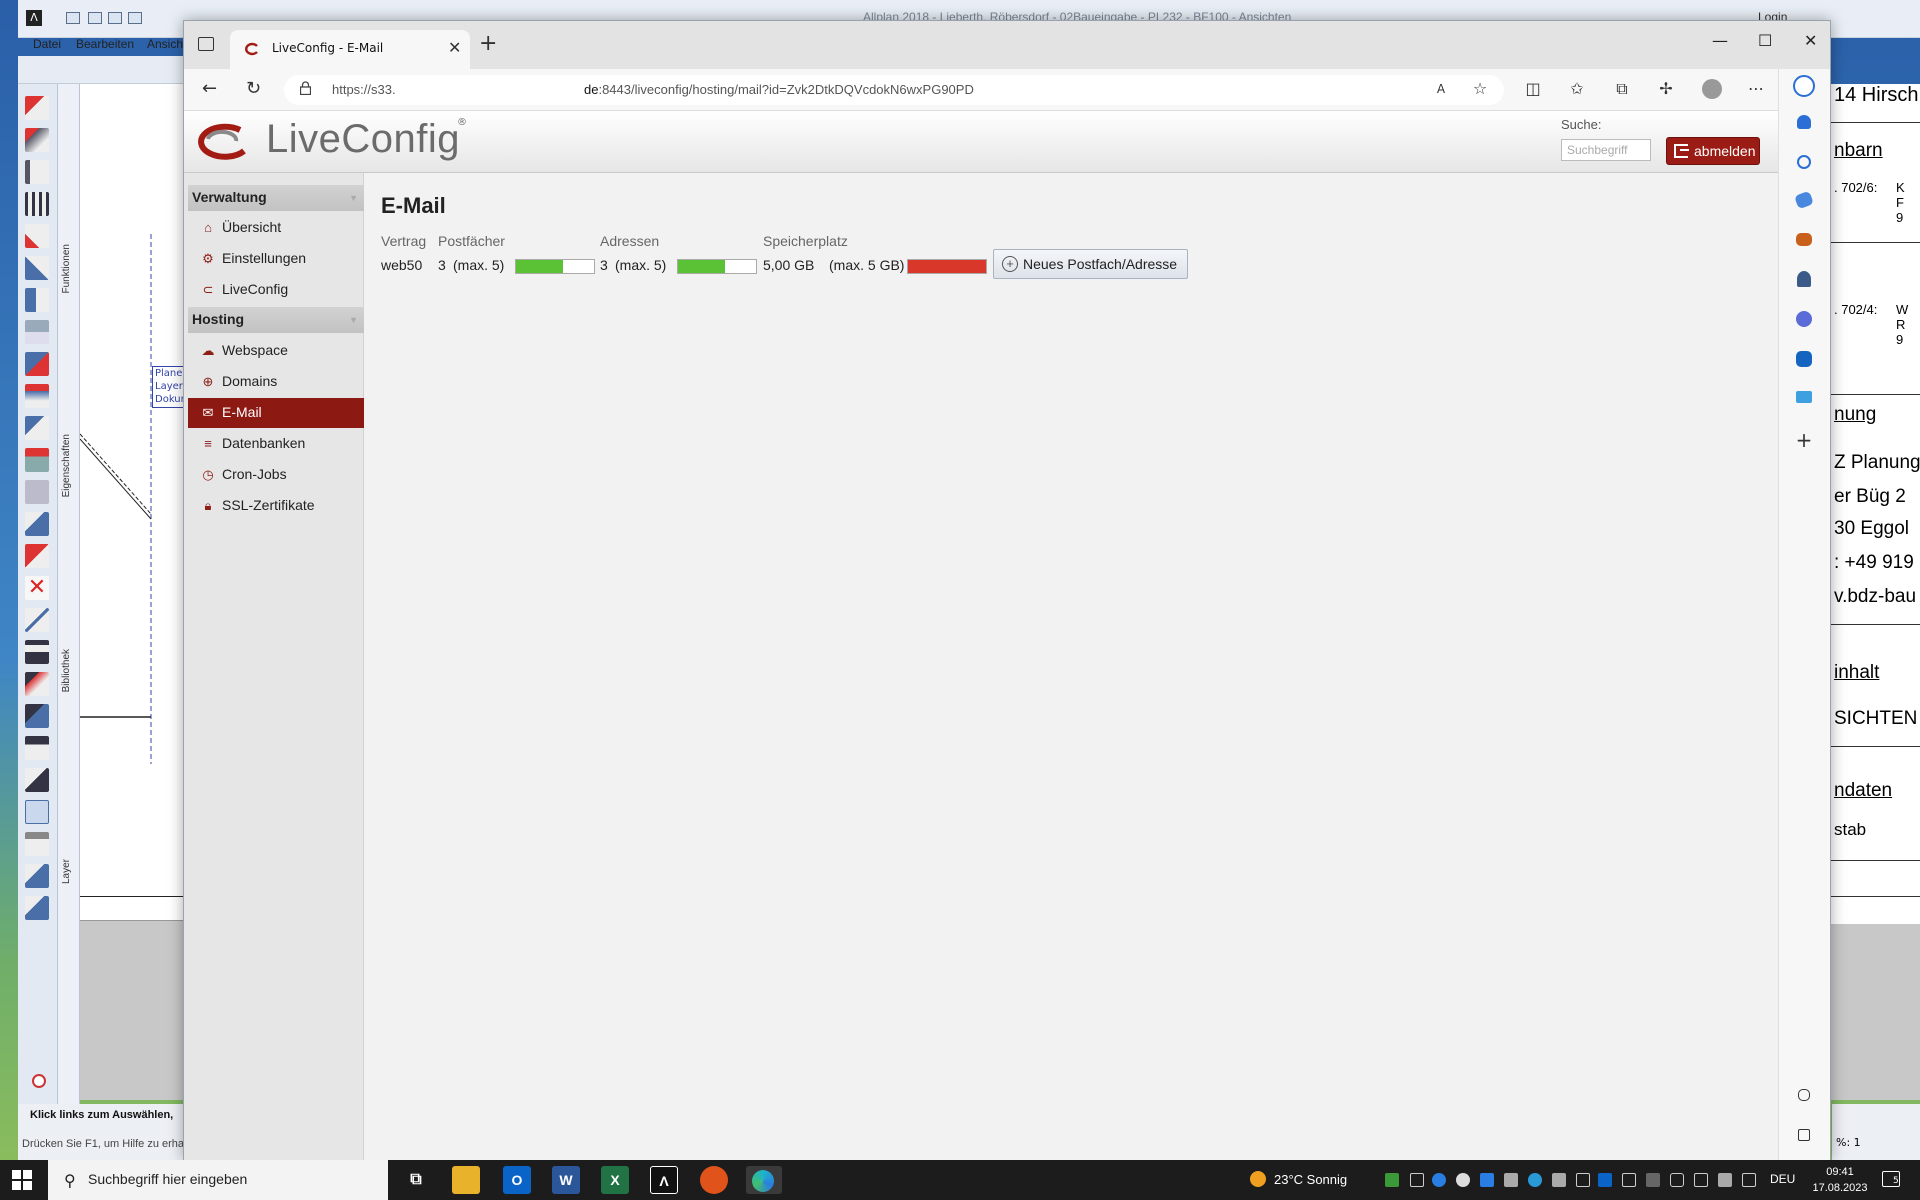 The width and height of the screenshot is (1920, 1200). Describe the element at coordinates (1804, 1135) in the screenshot. I see `external-link-icon` at that location.